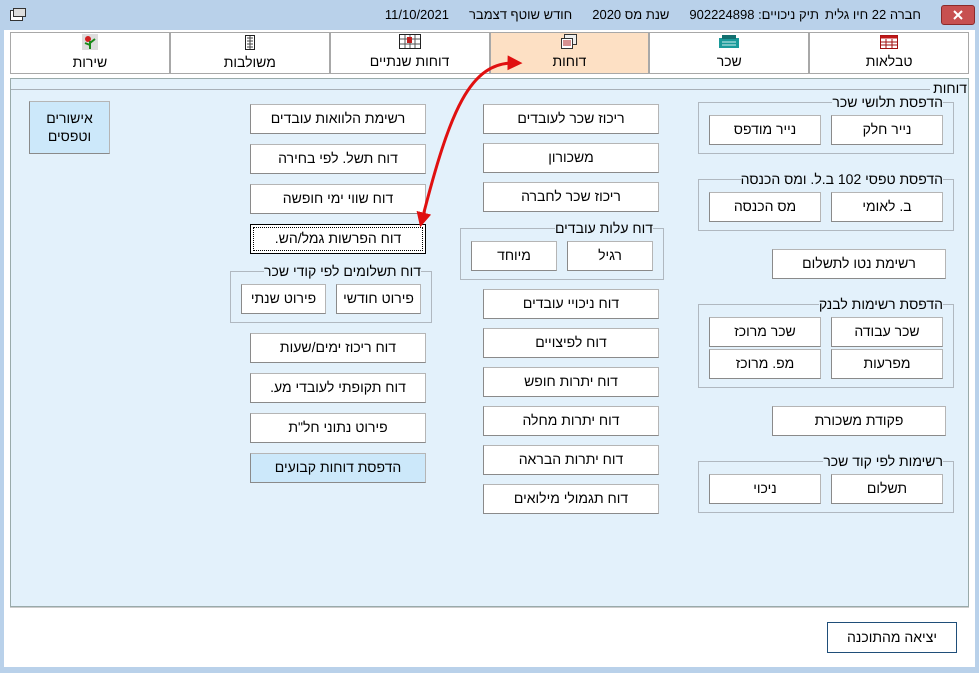 The height and width of the screenshot is (673, 979). I want to click on report-button: אישורים וטפסים, so click(69, 127).